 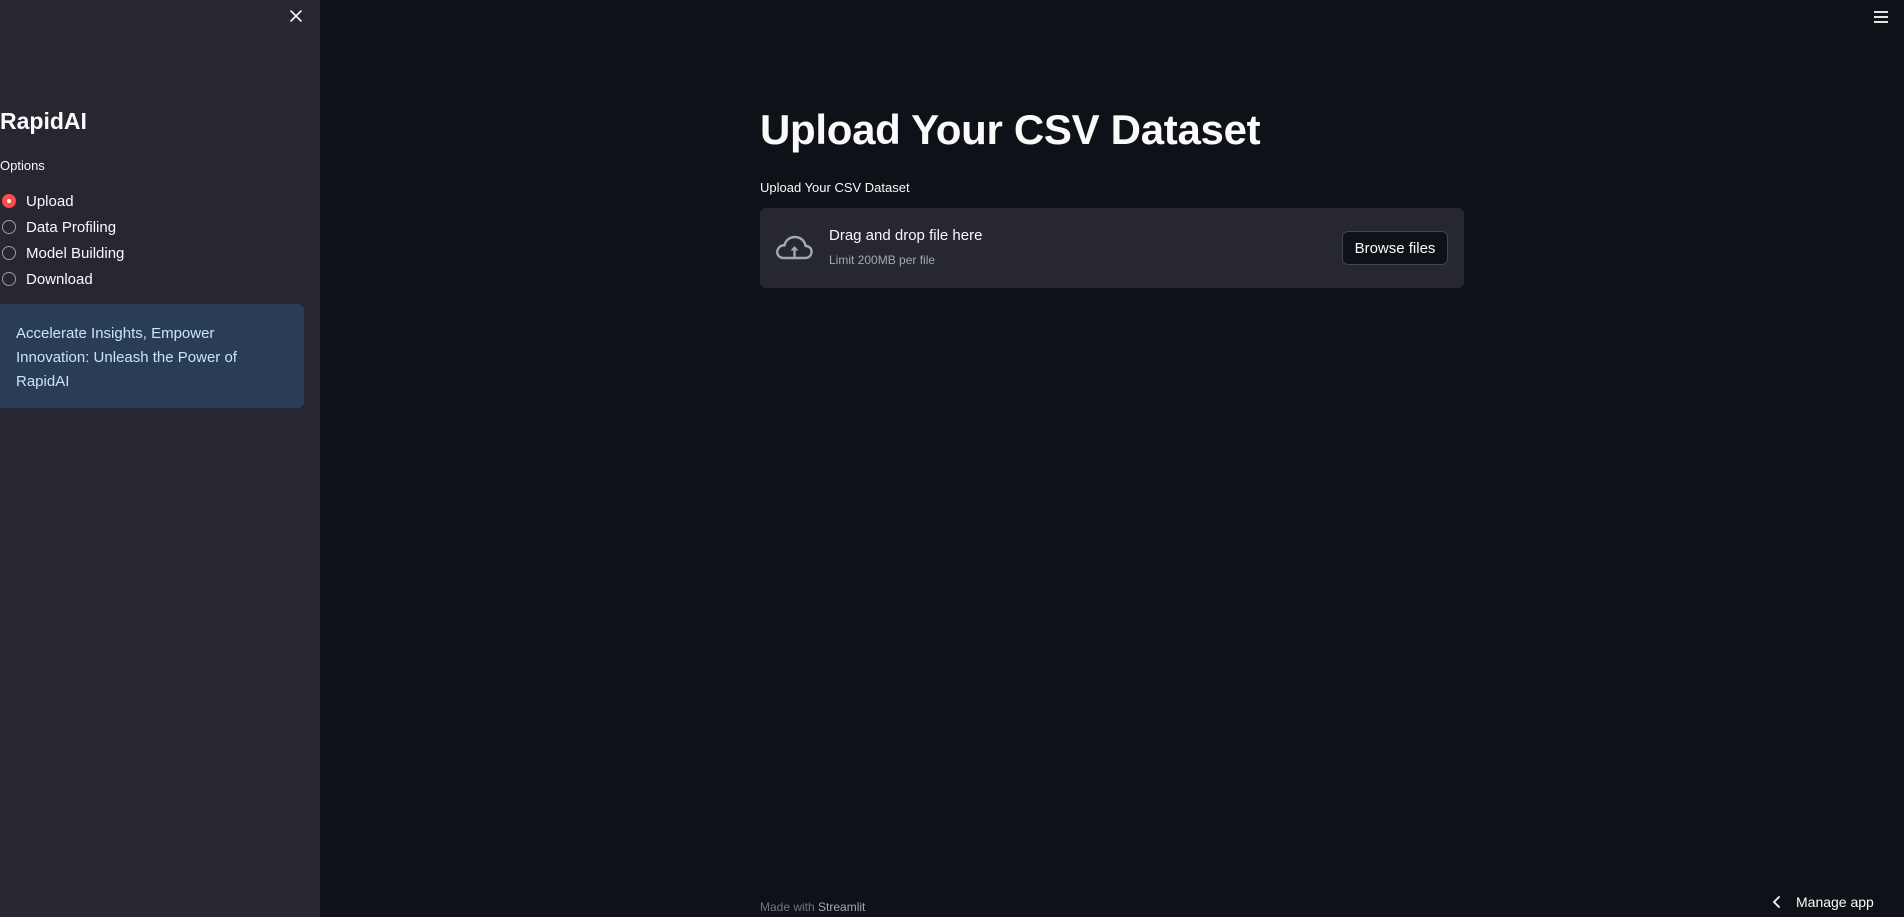 What do you see at coordinates (1395, 248) in the screenshot?
I see `browse-files-button: Browse files` at bounding box center [1395, 248].